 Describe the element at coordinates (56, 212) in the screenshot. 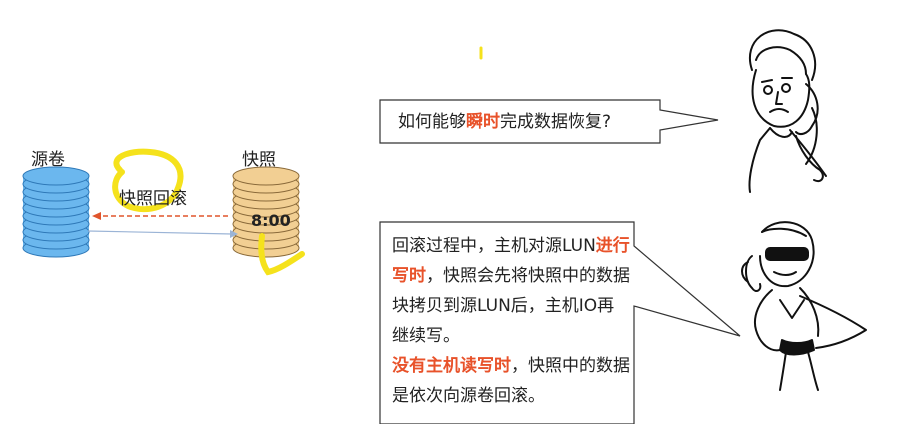

I see `source-volume-disk-icon` at that location.